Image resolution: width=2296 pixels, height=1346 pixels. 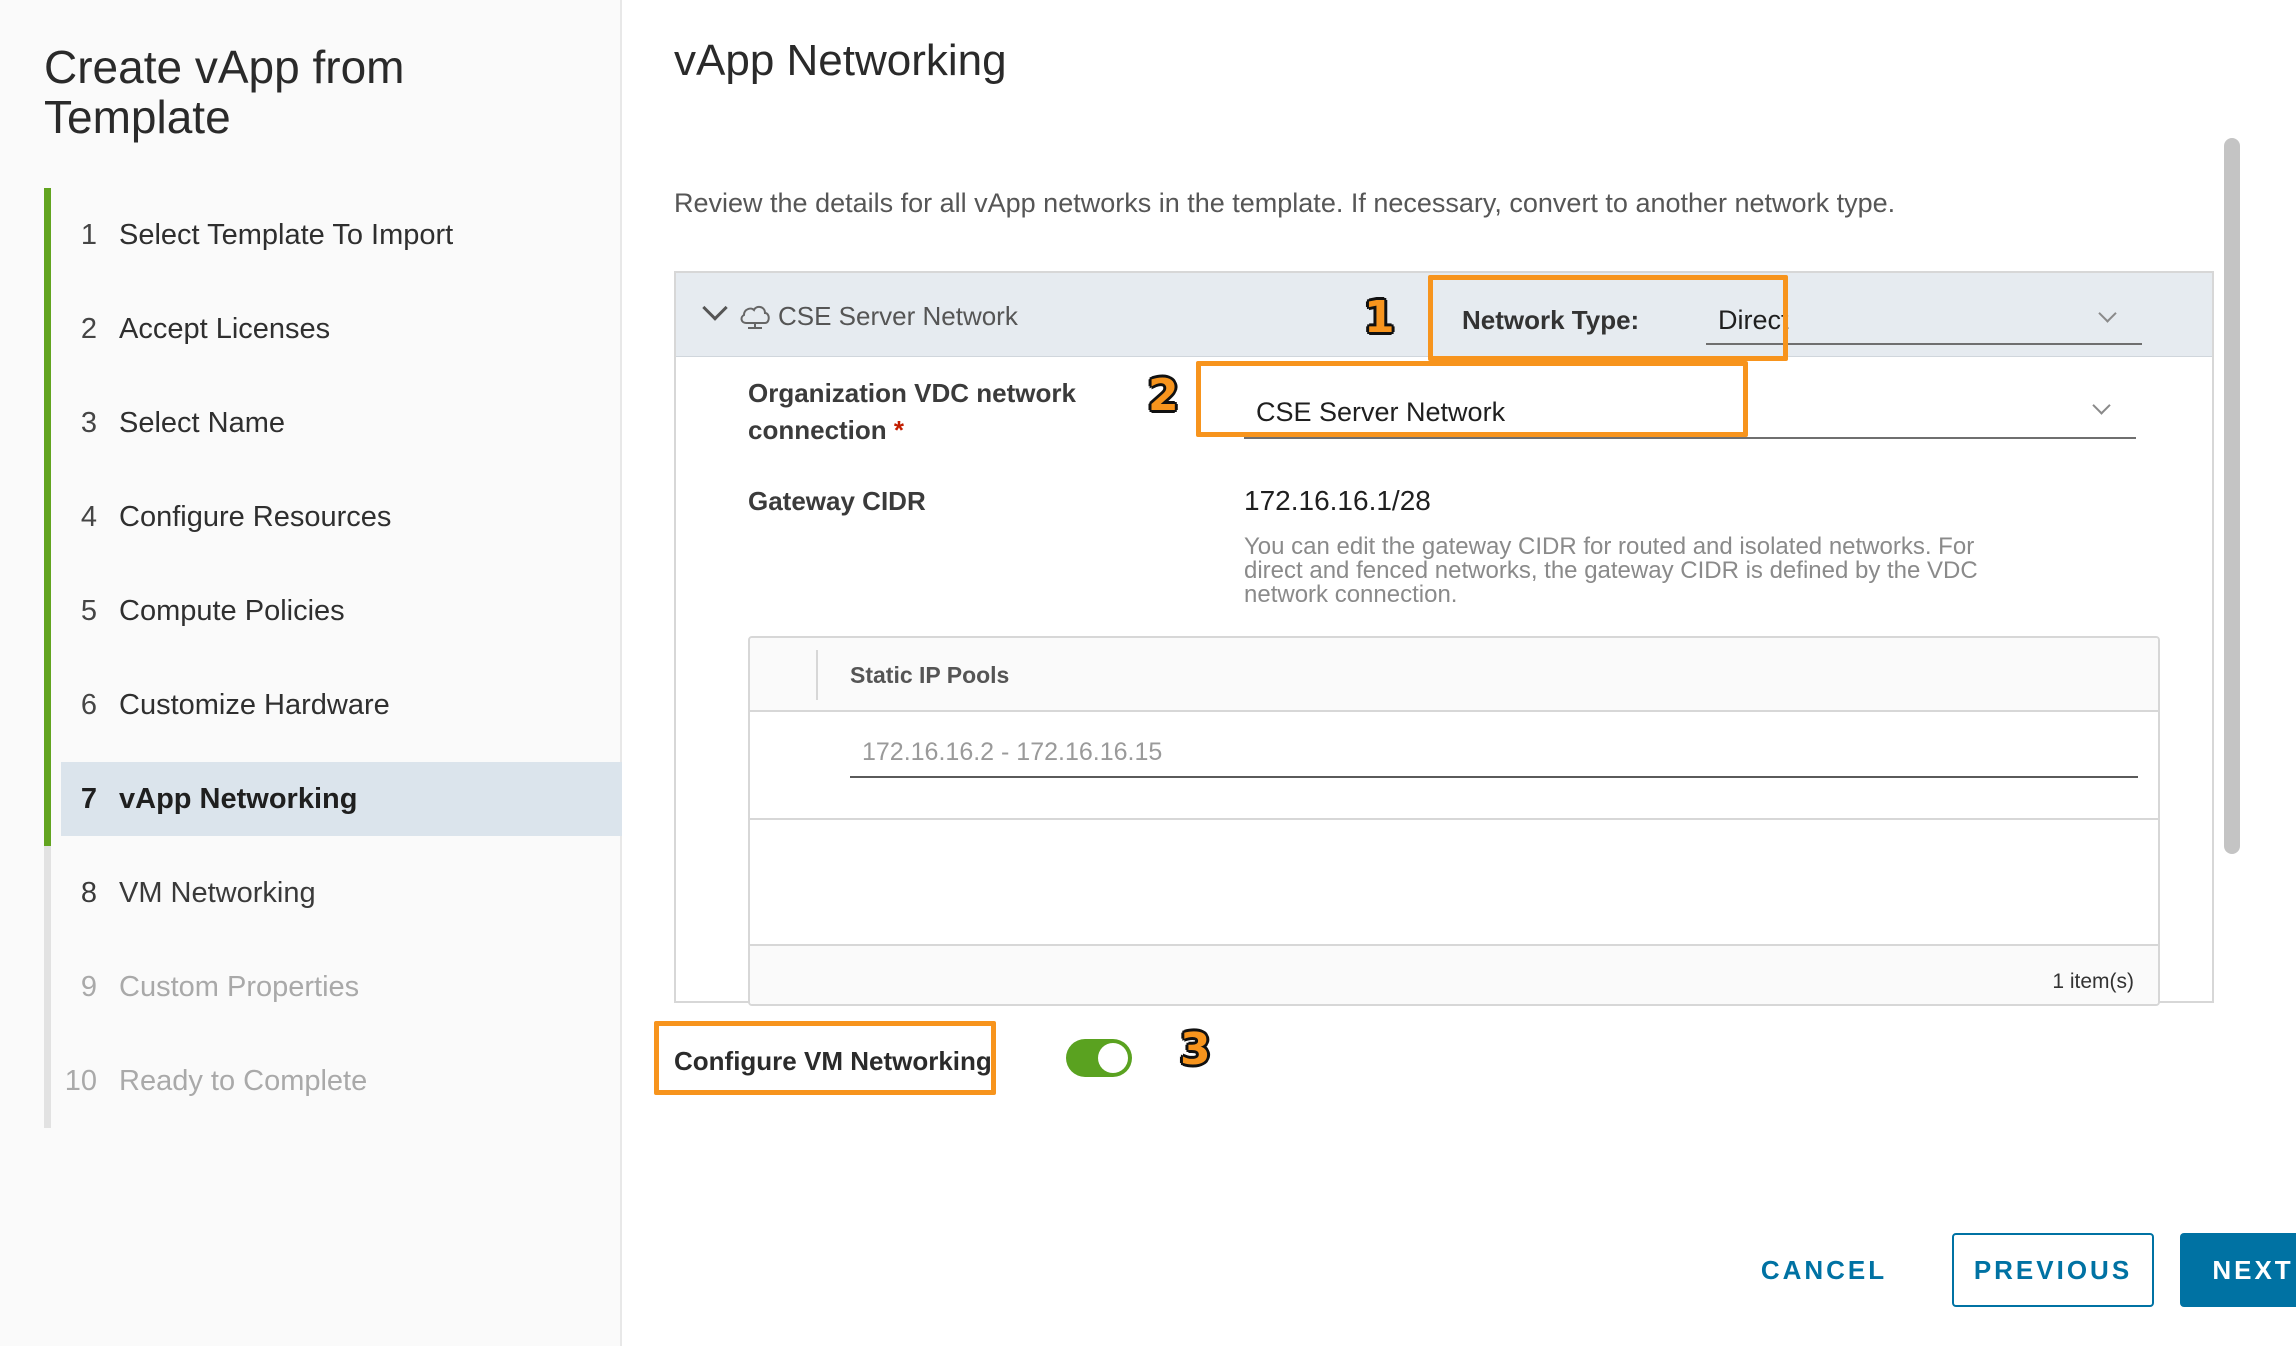 What do you see at coordinates (286, 234) in the screenshot?
I see `step-label: Select Template To Import` at bounding box center [286, 234].